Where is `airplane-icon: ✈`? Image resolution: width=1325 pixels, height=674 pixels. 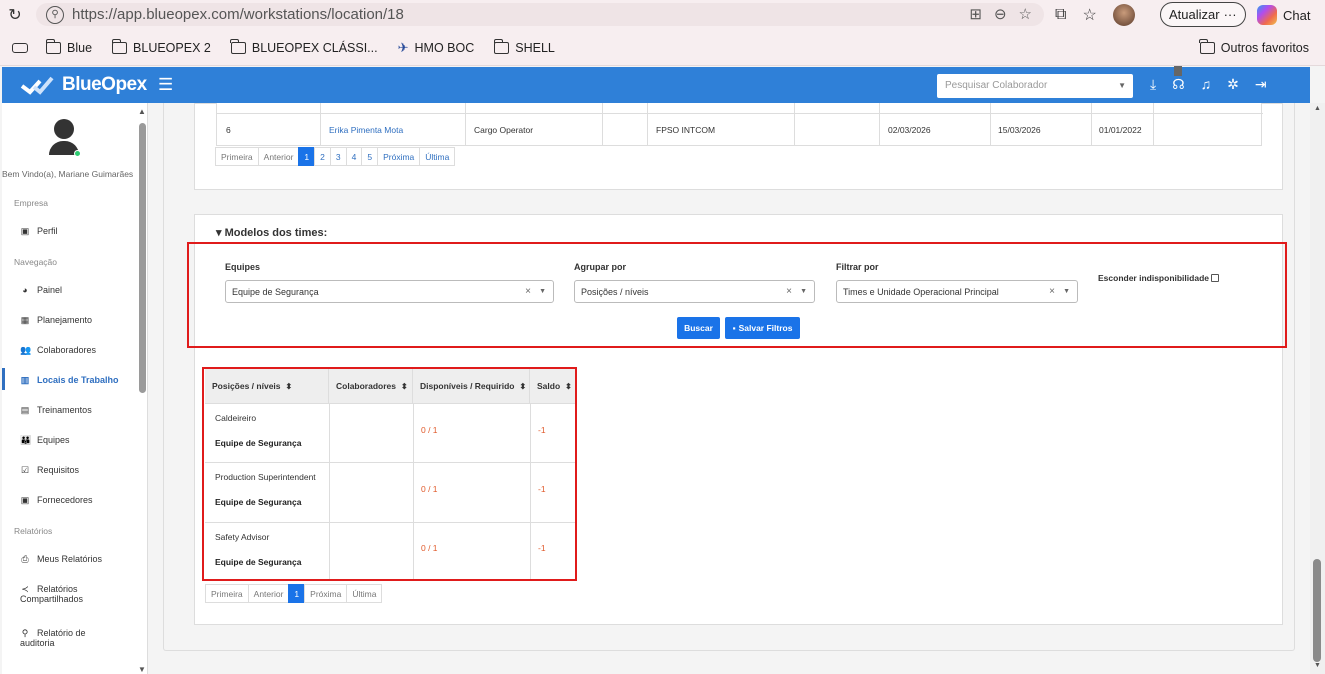
airplane-icon: ✈ is located at coordinates (403, 47).